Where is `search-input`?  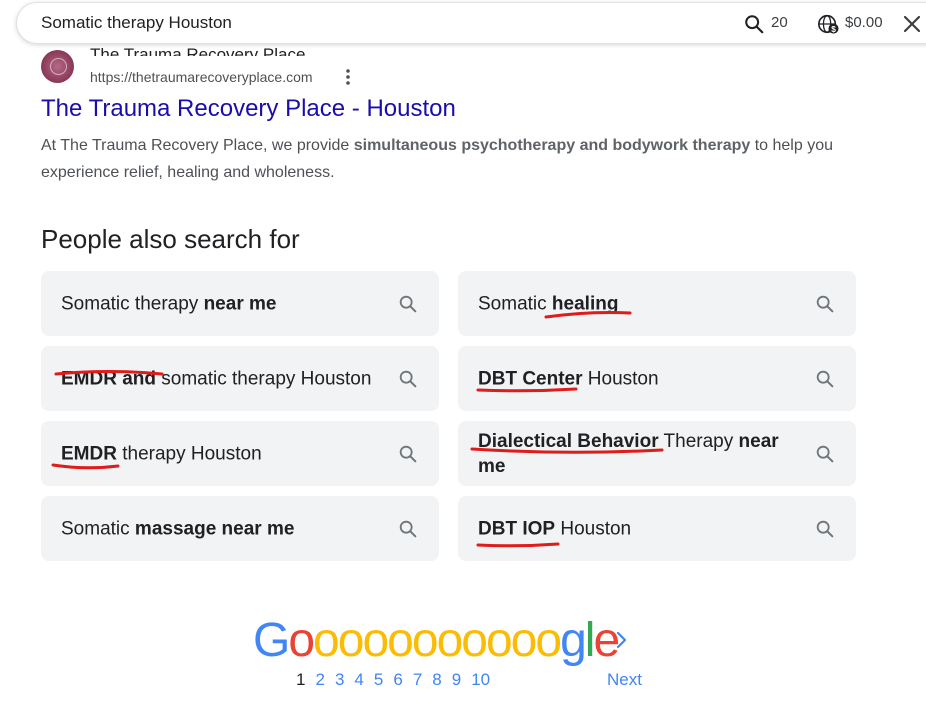
search-input is located at coordinates (381, 23).